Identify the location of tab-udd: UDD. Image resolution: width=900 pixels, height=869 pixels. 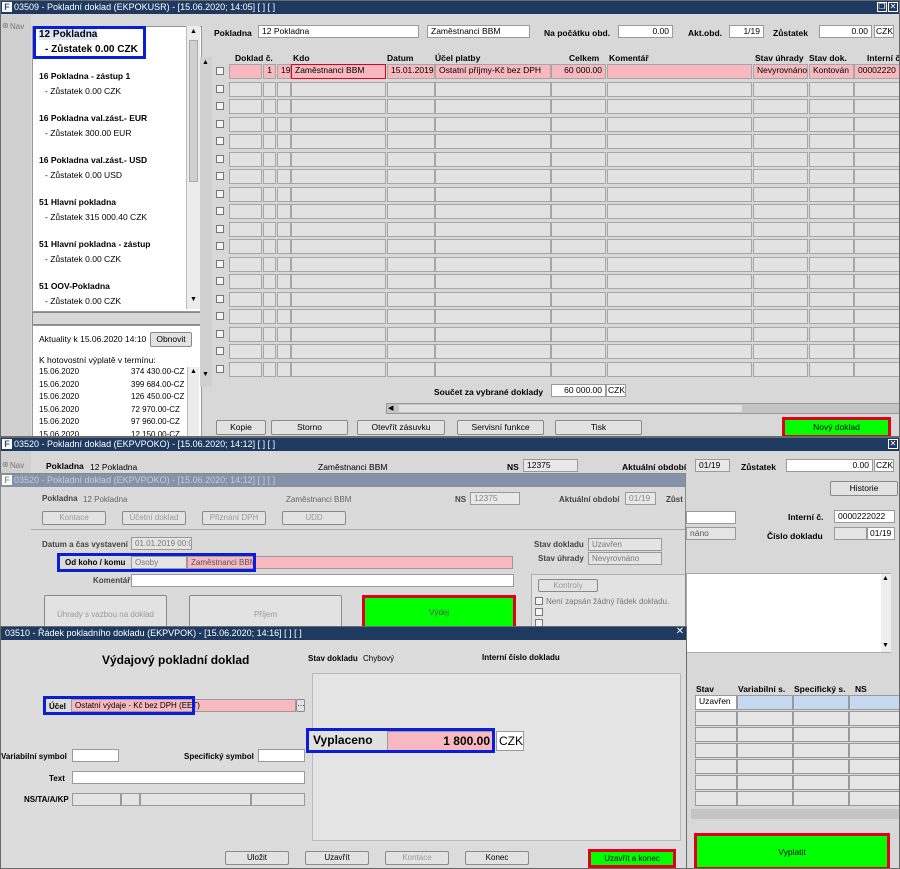
(314, 518).